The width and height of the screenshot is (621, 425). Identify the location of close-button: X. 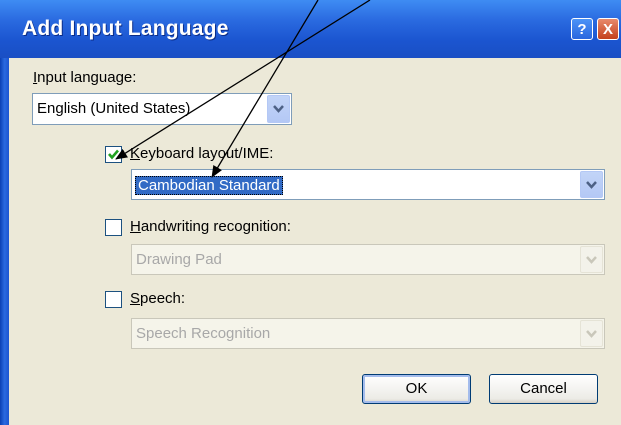
(608, 29).